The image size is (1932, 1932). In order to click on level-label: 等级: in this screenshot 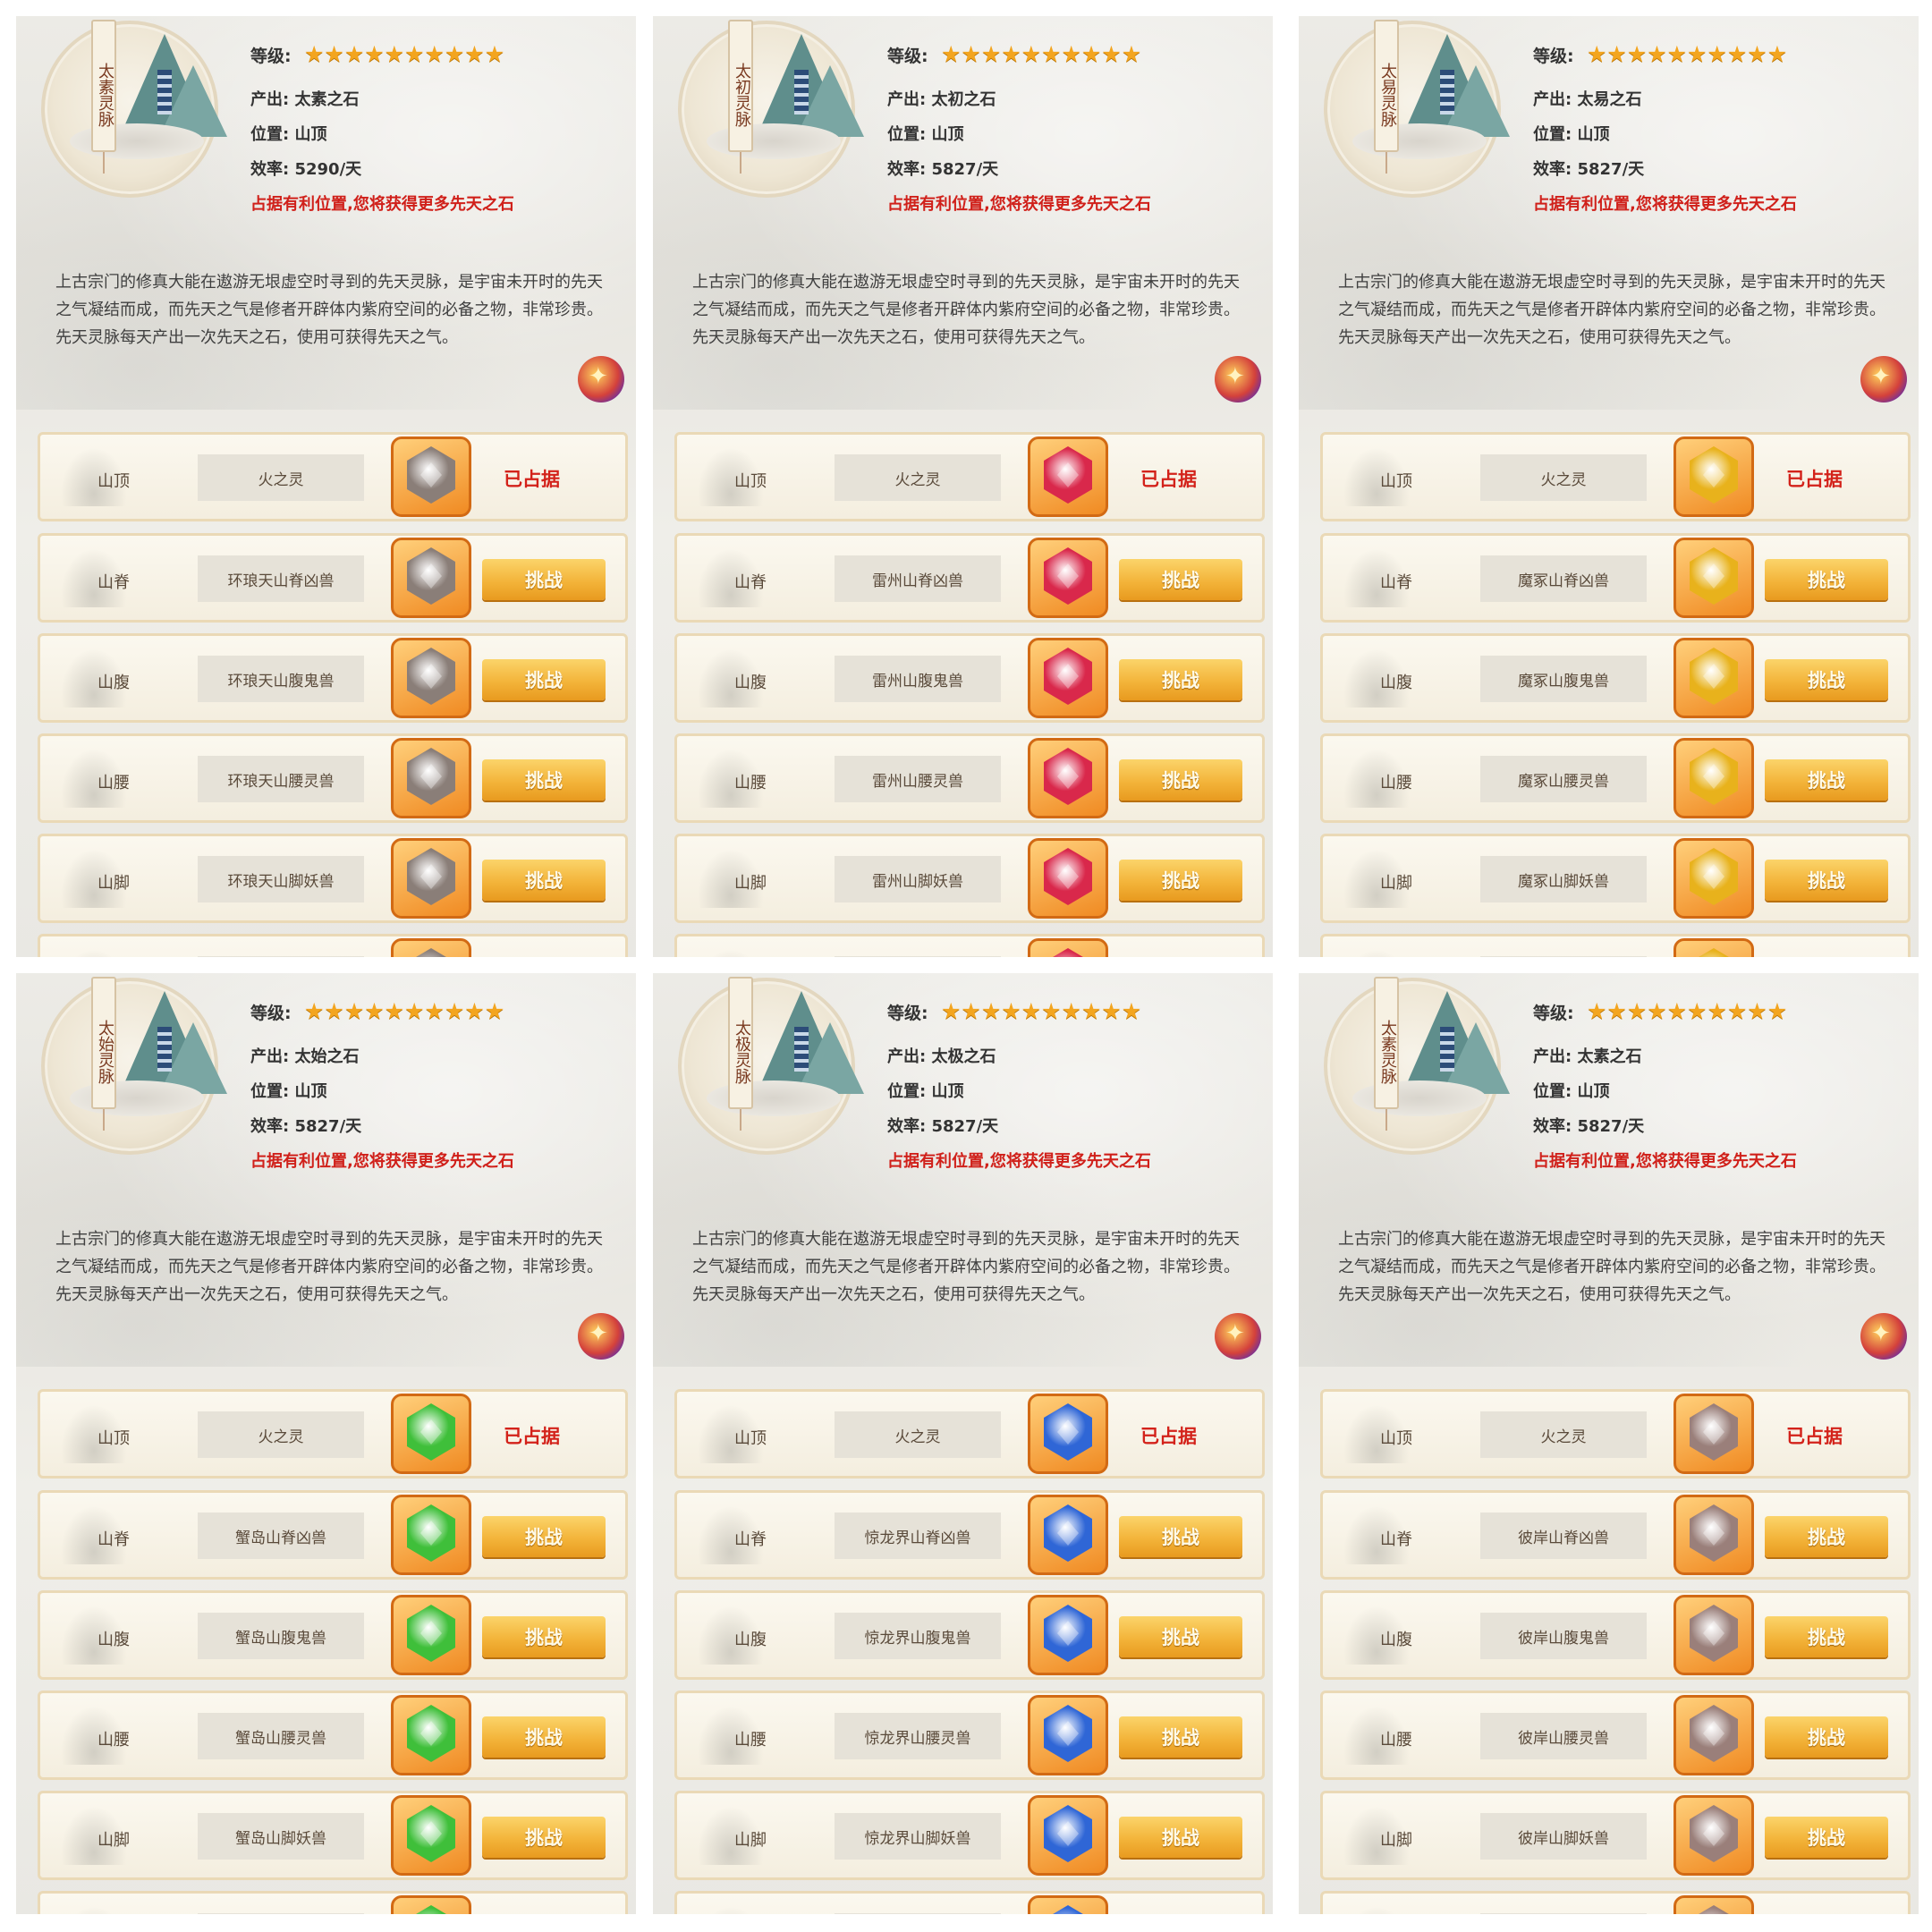, I will do `click(1553, 56)`.